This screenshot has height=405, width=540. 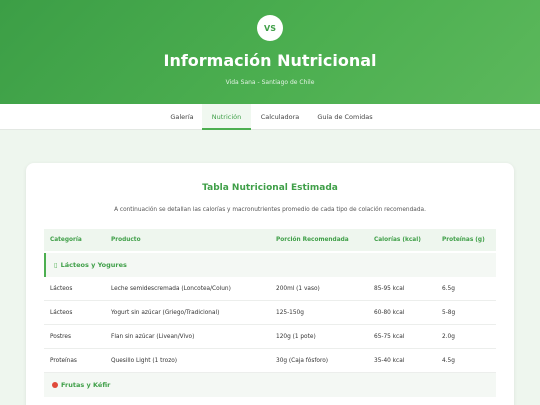 I want to click on cell-producto: Yogurt sin azúcar (Griego/Tradicional), so click(x=165, y=313).